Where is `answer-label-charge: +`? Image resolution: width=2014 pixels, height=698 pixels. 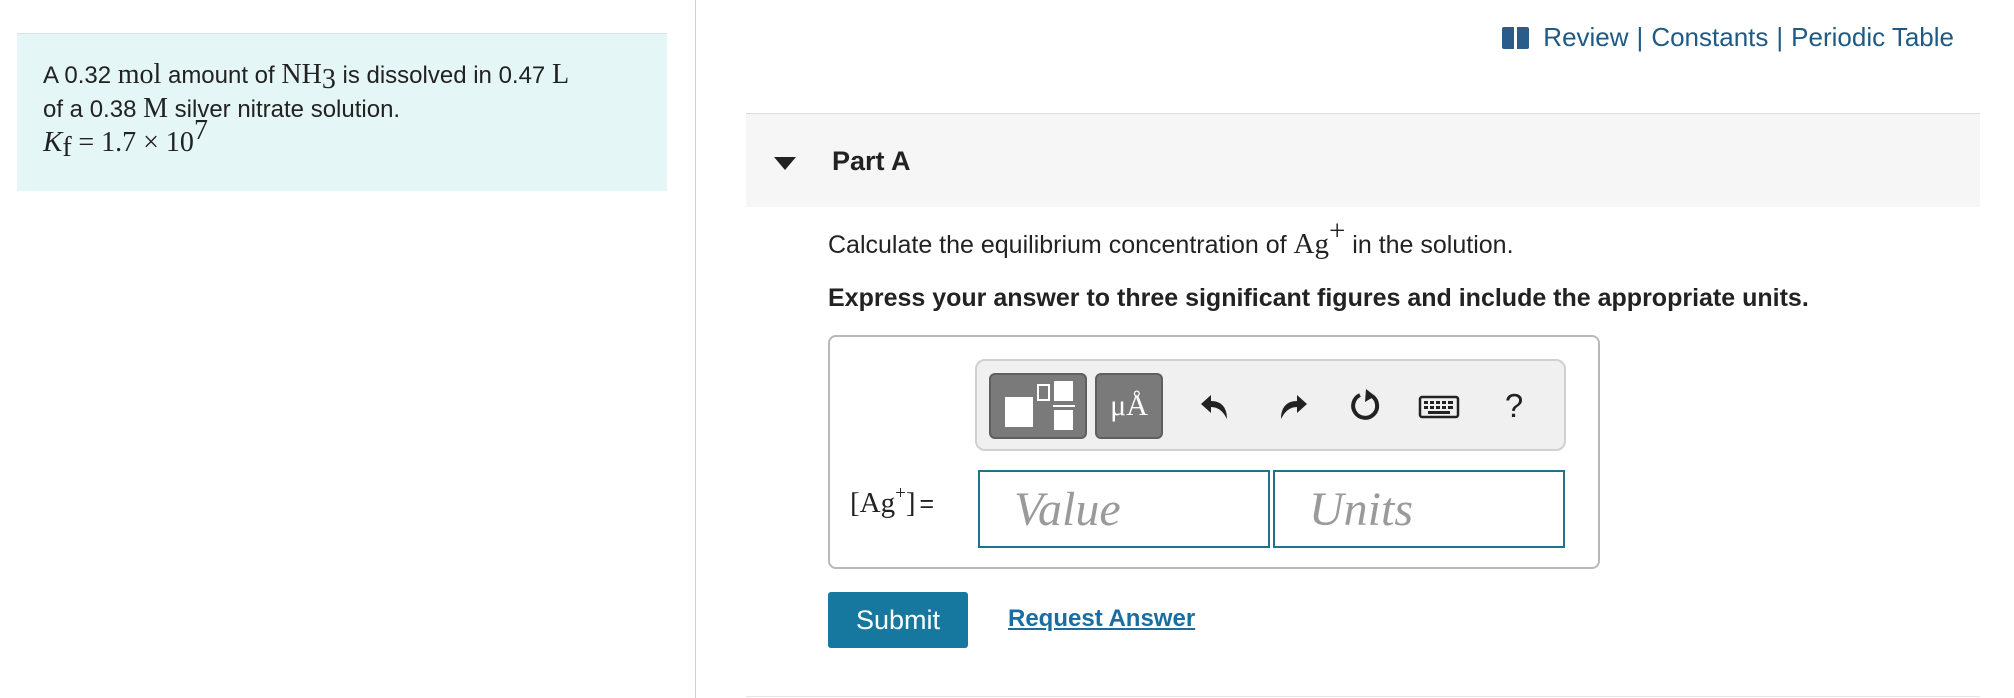
answer-label-charge: + is located at coordinates (900, 493).